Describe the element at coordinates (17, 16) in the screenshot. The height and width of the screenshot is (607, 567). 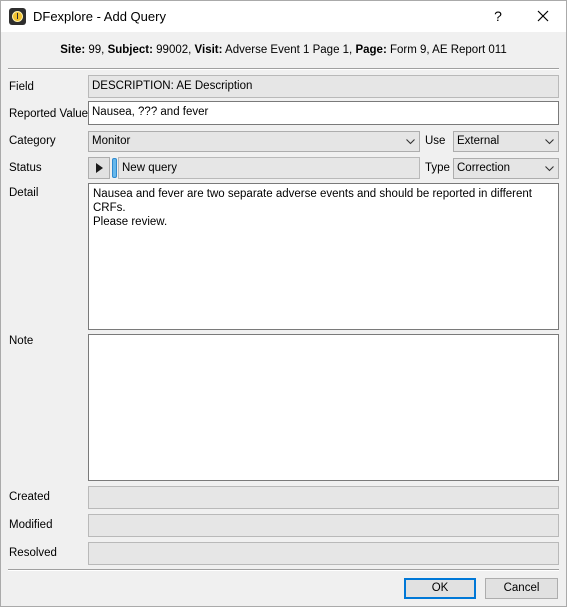
I see `dfexplore-clock-icon` at that location.